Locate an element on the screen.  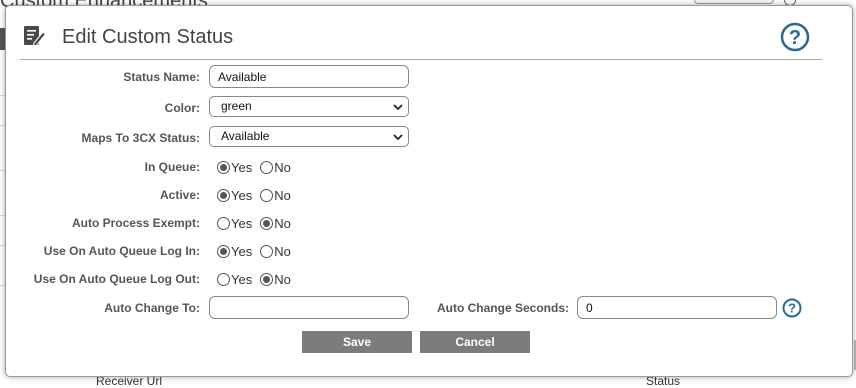
status-name-input is located at coordinates (309, 76).